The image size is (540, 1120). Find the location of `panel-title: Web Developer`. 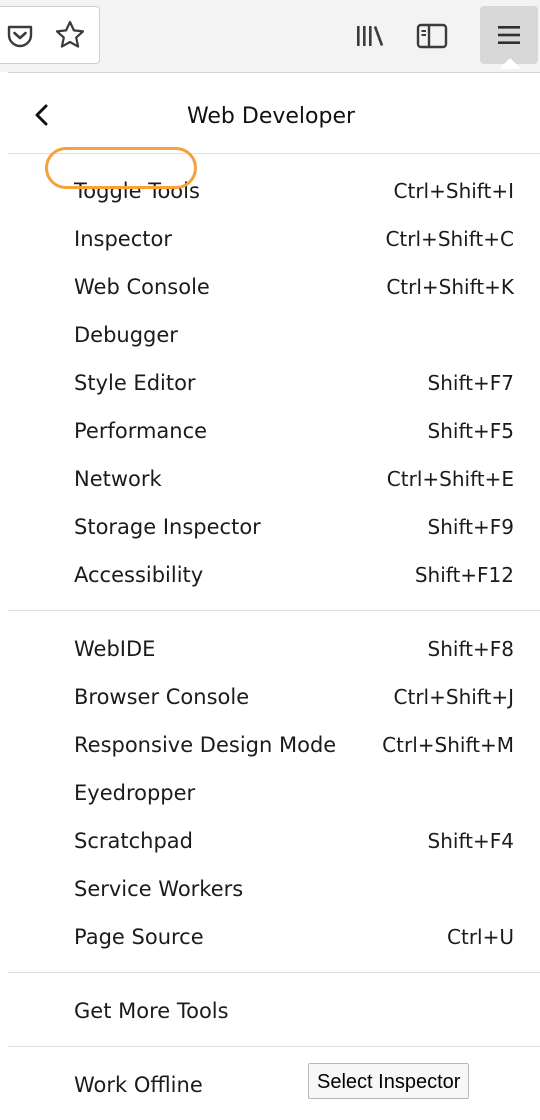

panel-title: Web Developer is located at coordinates (271, 116).